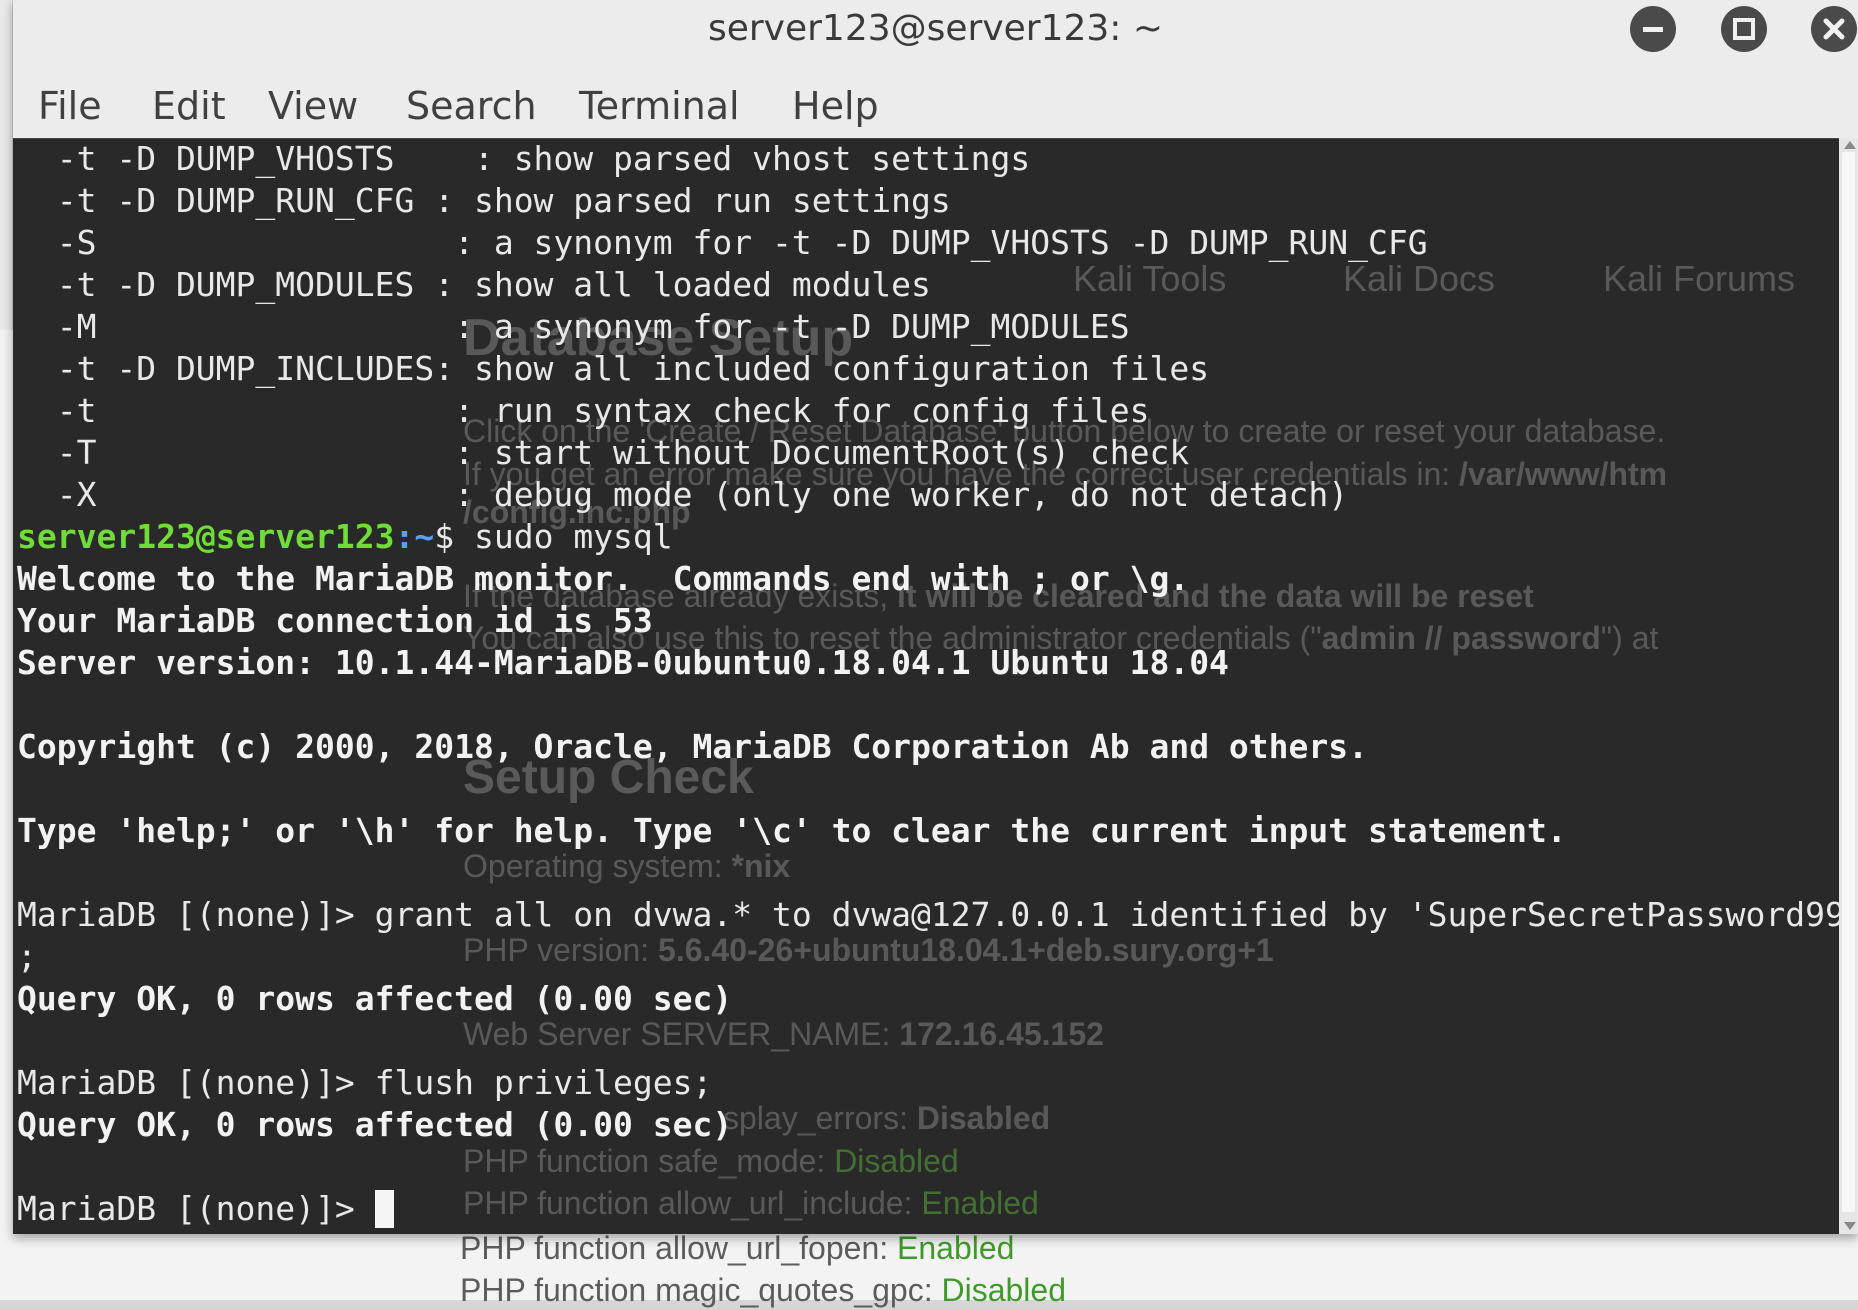  Describe the element at coordinates (692, 1203) in the screenshot. I see `ghost-url-include-label: PHP function allow_url_include:` at that location.